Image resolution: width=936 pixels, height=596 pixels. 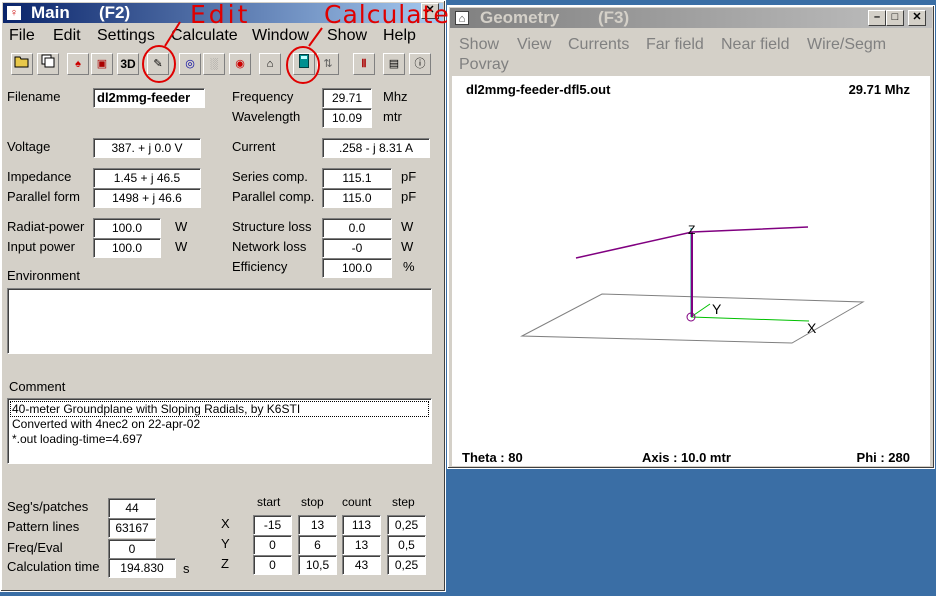 I want to click on geometry-close-button: ✕, so click(x=917, y=18).